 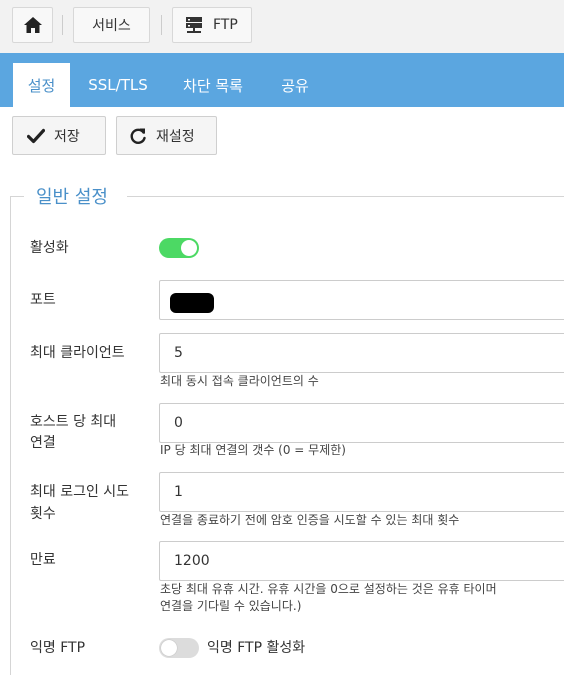 I want to click on tab-settings-label: 설정, so click(x=41, y=85).